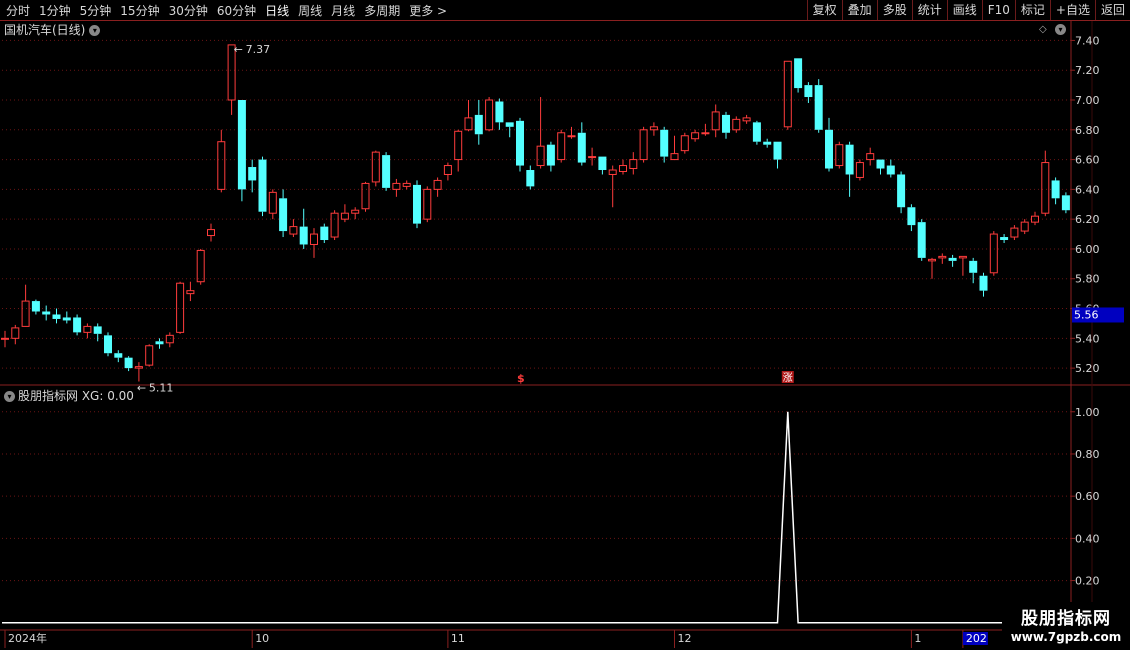 This screenshot has height=650, width=1130. Describe the element at coordinates (1087, 100) in the screenshot. I see `main-y-tick-label-9: 7.00` at that location.